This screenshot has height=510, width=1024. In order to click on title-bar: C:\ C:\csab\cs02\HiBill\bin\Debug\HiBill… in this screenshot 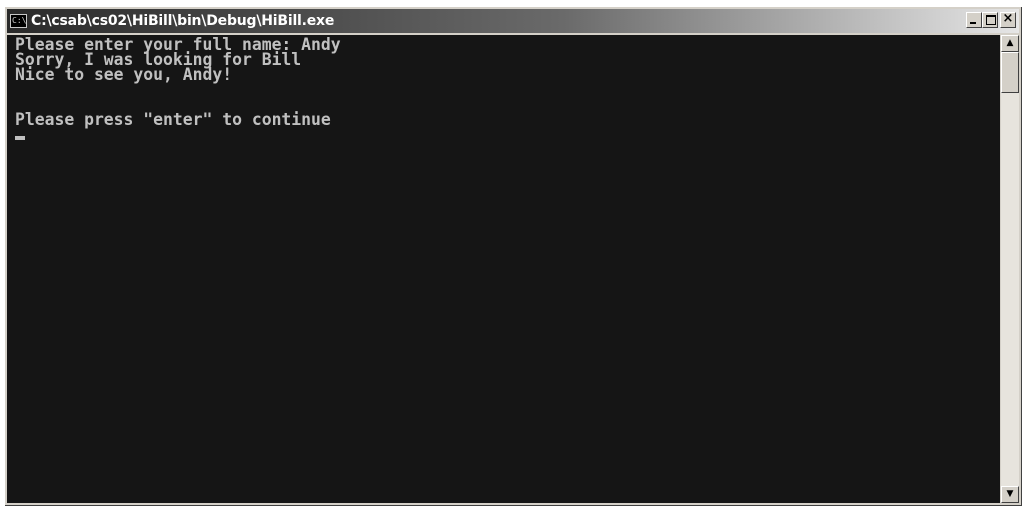, I will do `click(513, 21)`.